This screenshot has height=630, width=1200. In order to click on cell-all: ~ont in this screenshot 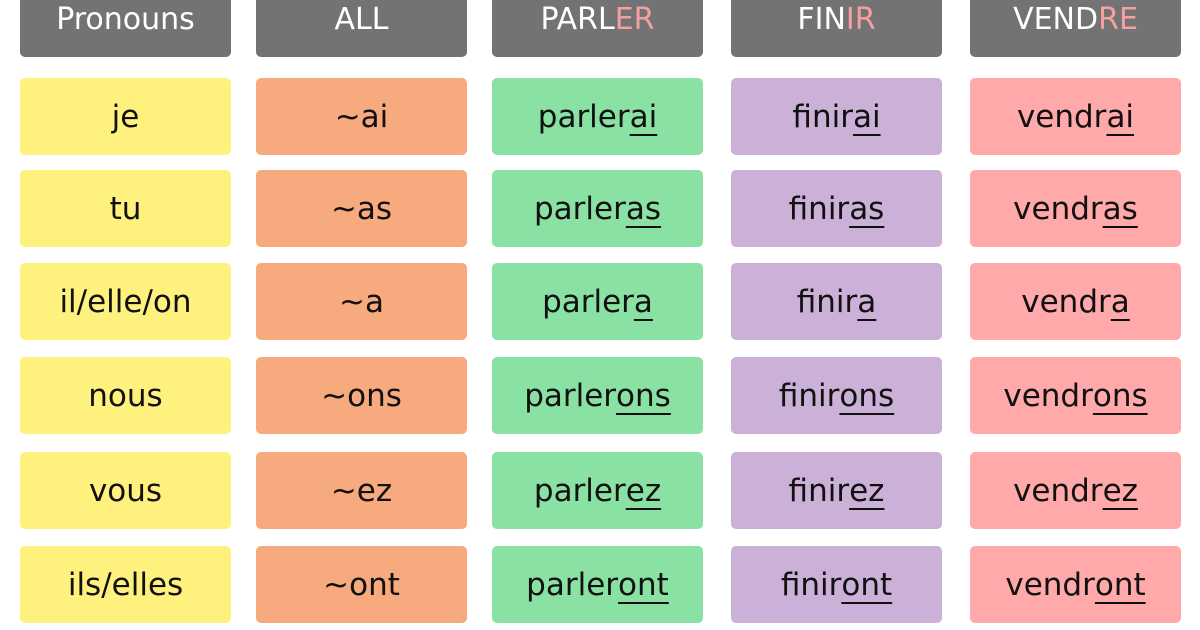, I will do `click(361, 584)`.